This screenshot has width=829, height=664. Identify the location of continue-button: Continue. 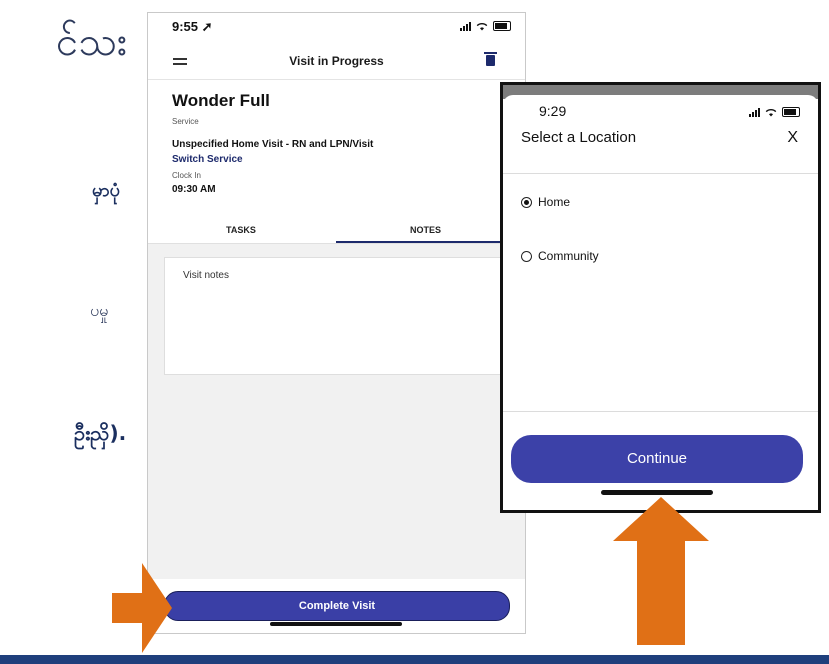
(657, 459).